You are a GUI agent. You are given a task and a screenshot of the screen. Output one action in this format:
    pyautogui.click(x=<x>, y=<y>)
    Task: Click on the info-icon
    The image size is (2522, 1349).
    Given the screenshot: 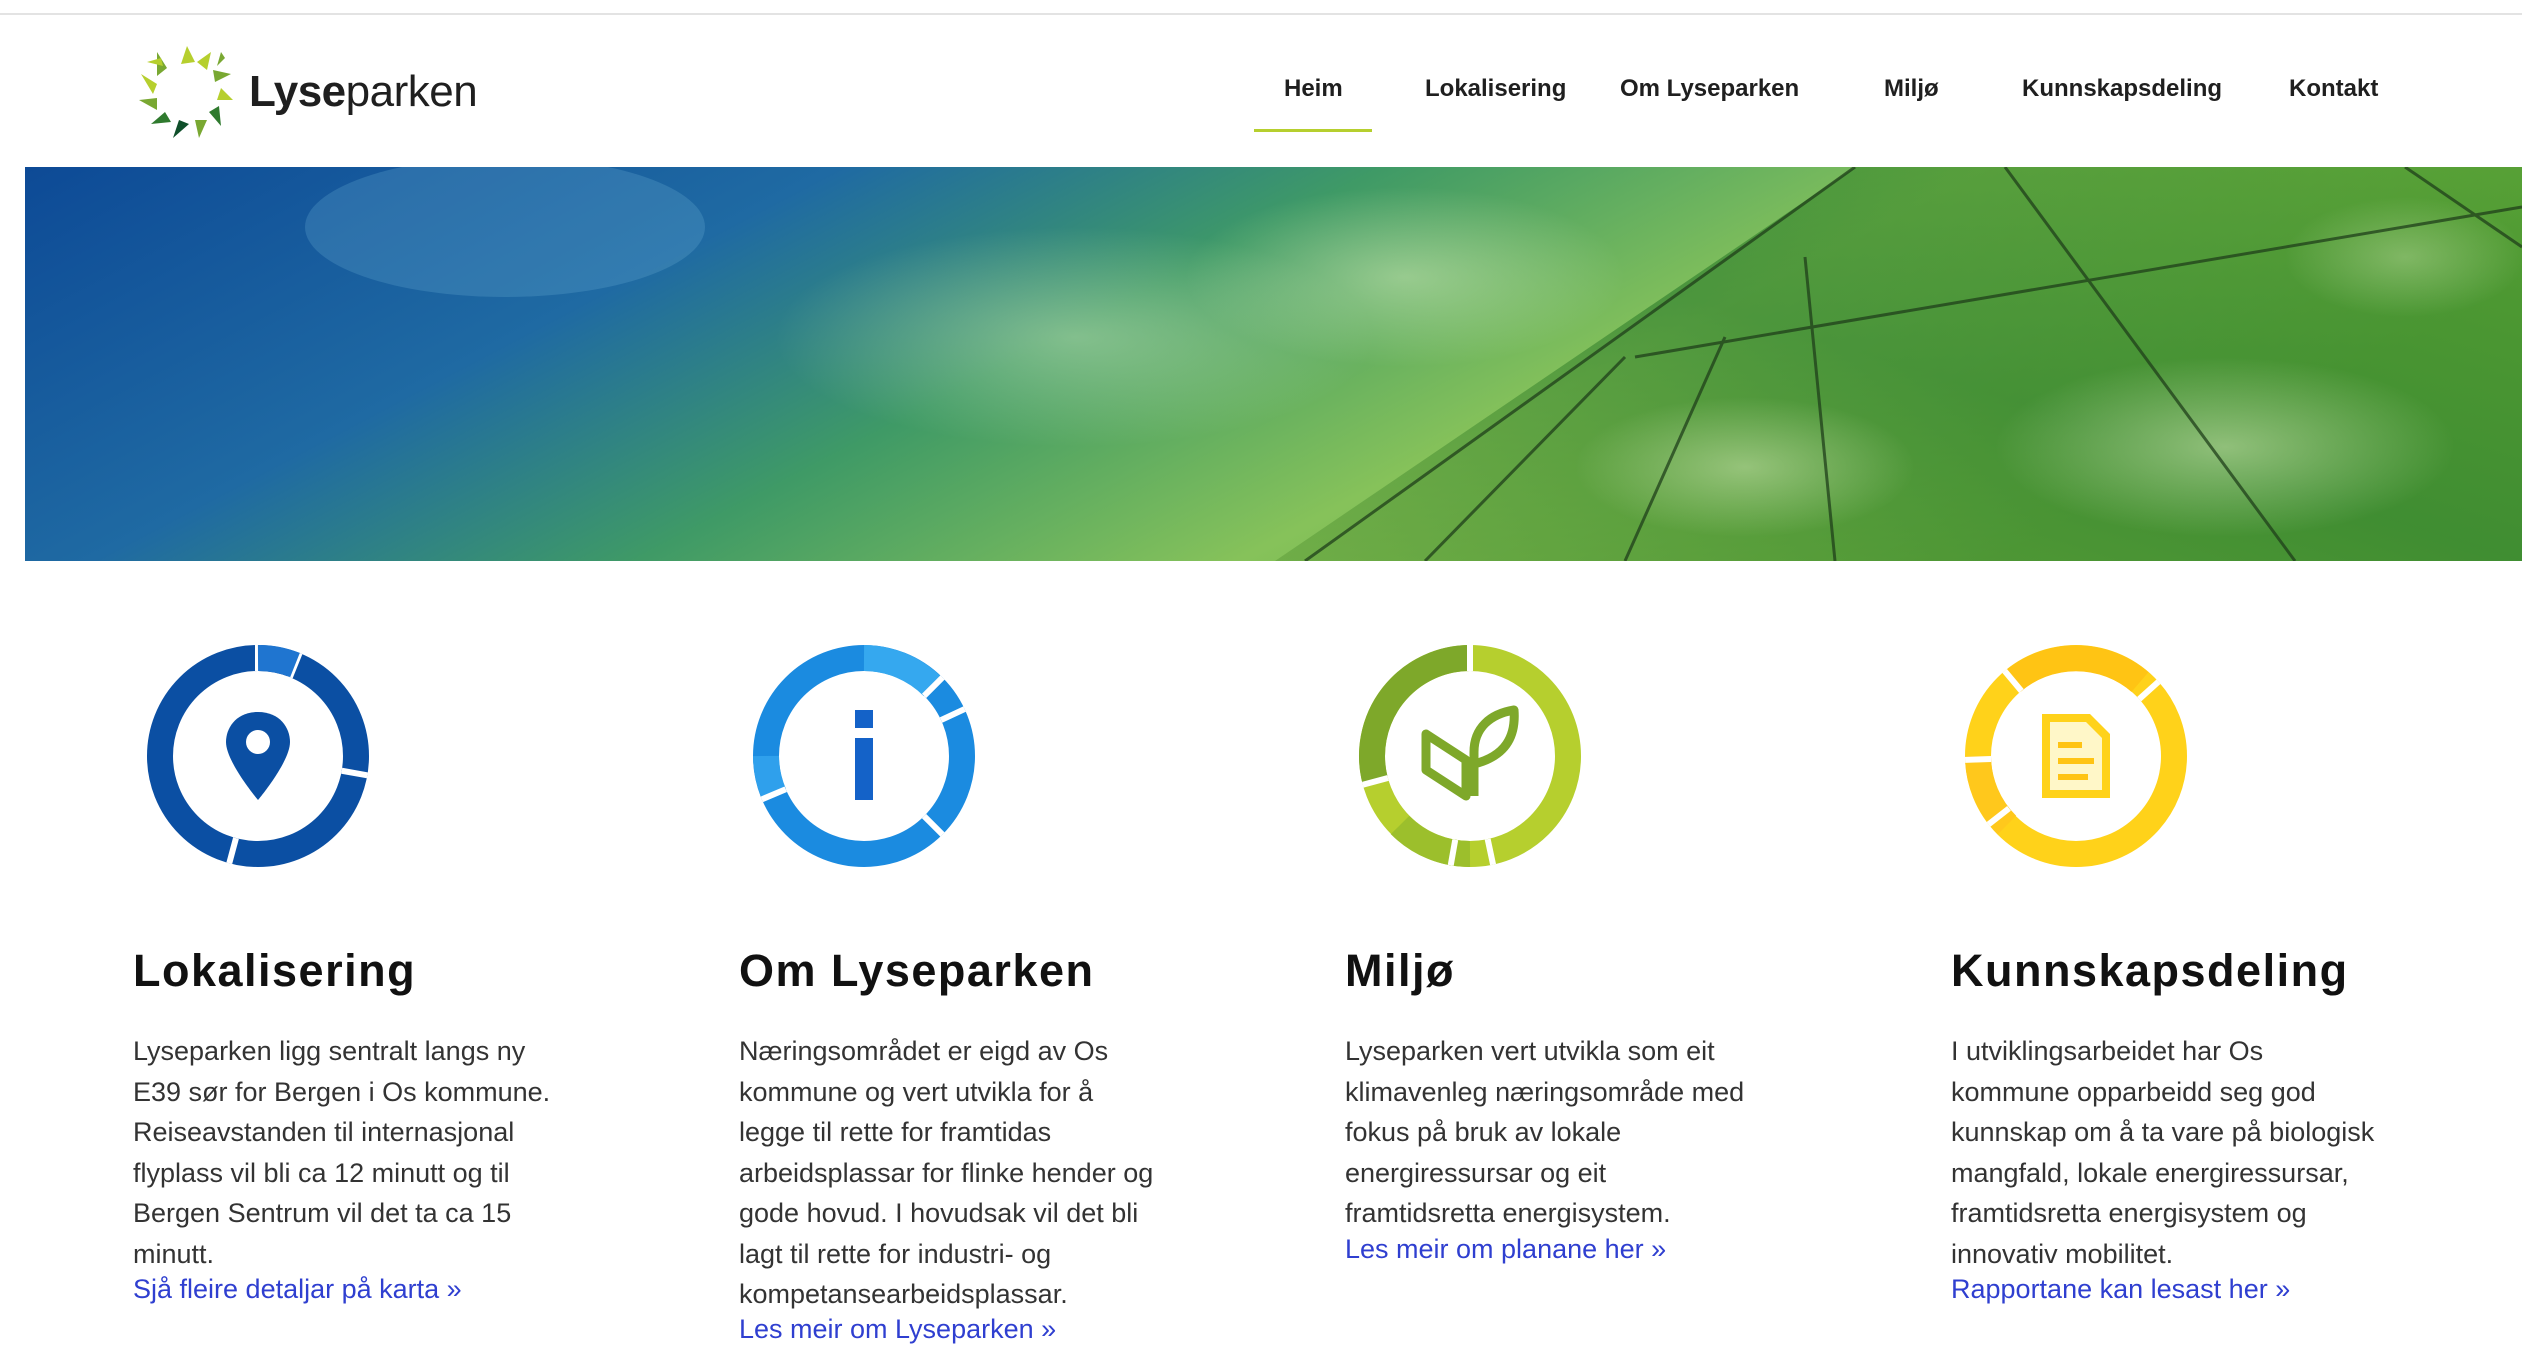 What is the action you would take?
    pyautogui.click(x=864, y=755)
    